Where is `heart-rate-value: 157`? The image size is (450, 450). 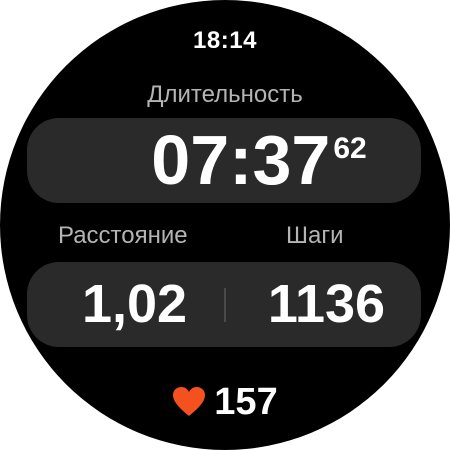 heart-rate-value: 157 is located at coordinates (246, 402).